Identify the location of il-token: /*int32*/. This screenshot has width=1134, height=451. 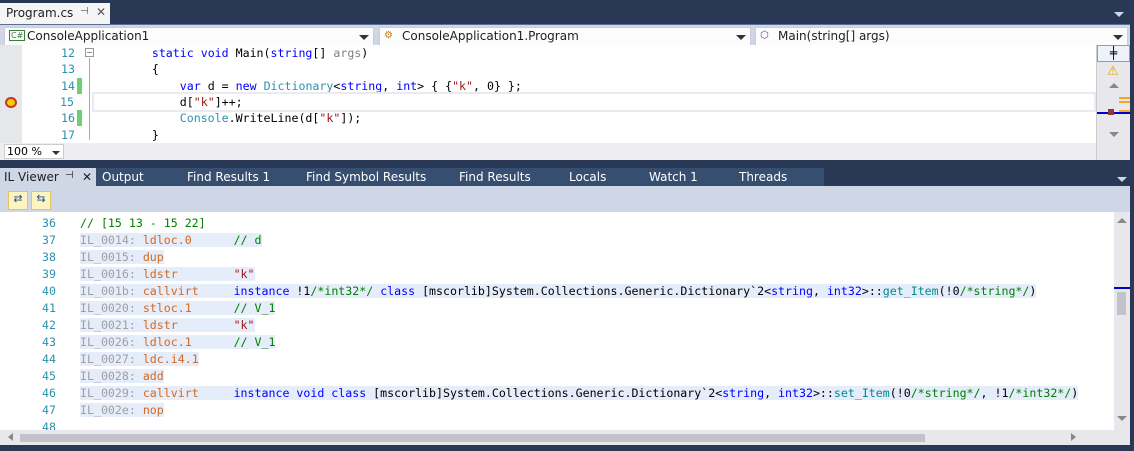
(342, 291).